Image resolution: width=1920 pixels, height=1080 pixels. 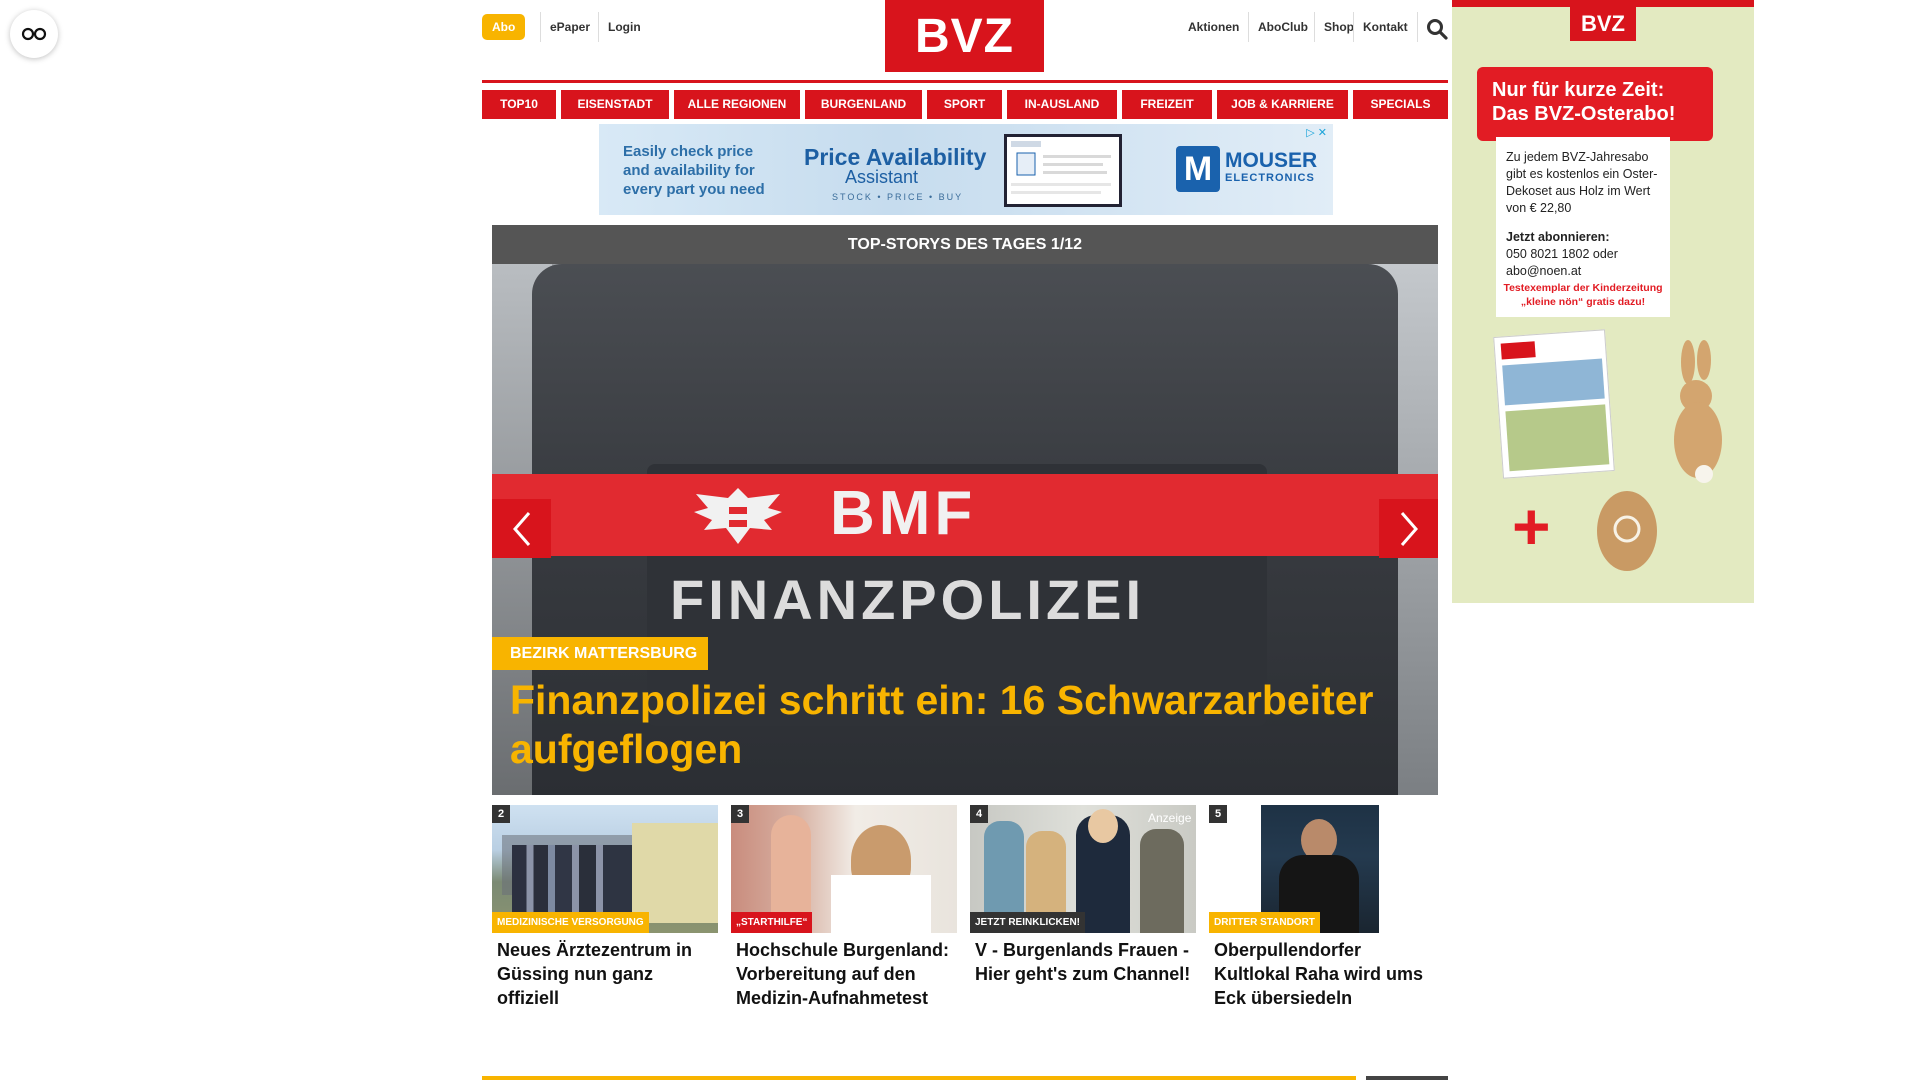 I want to click on ad-headline-1: Nur für kurze Zeit:, so click(x=1578, y=90).